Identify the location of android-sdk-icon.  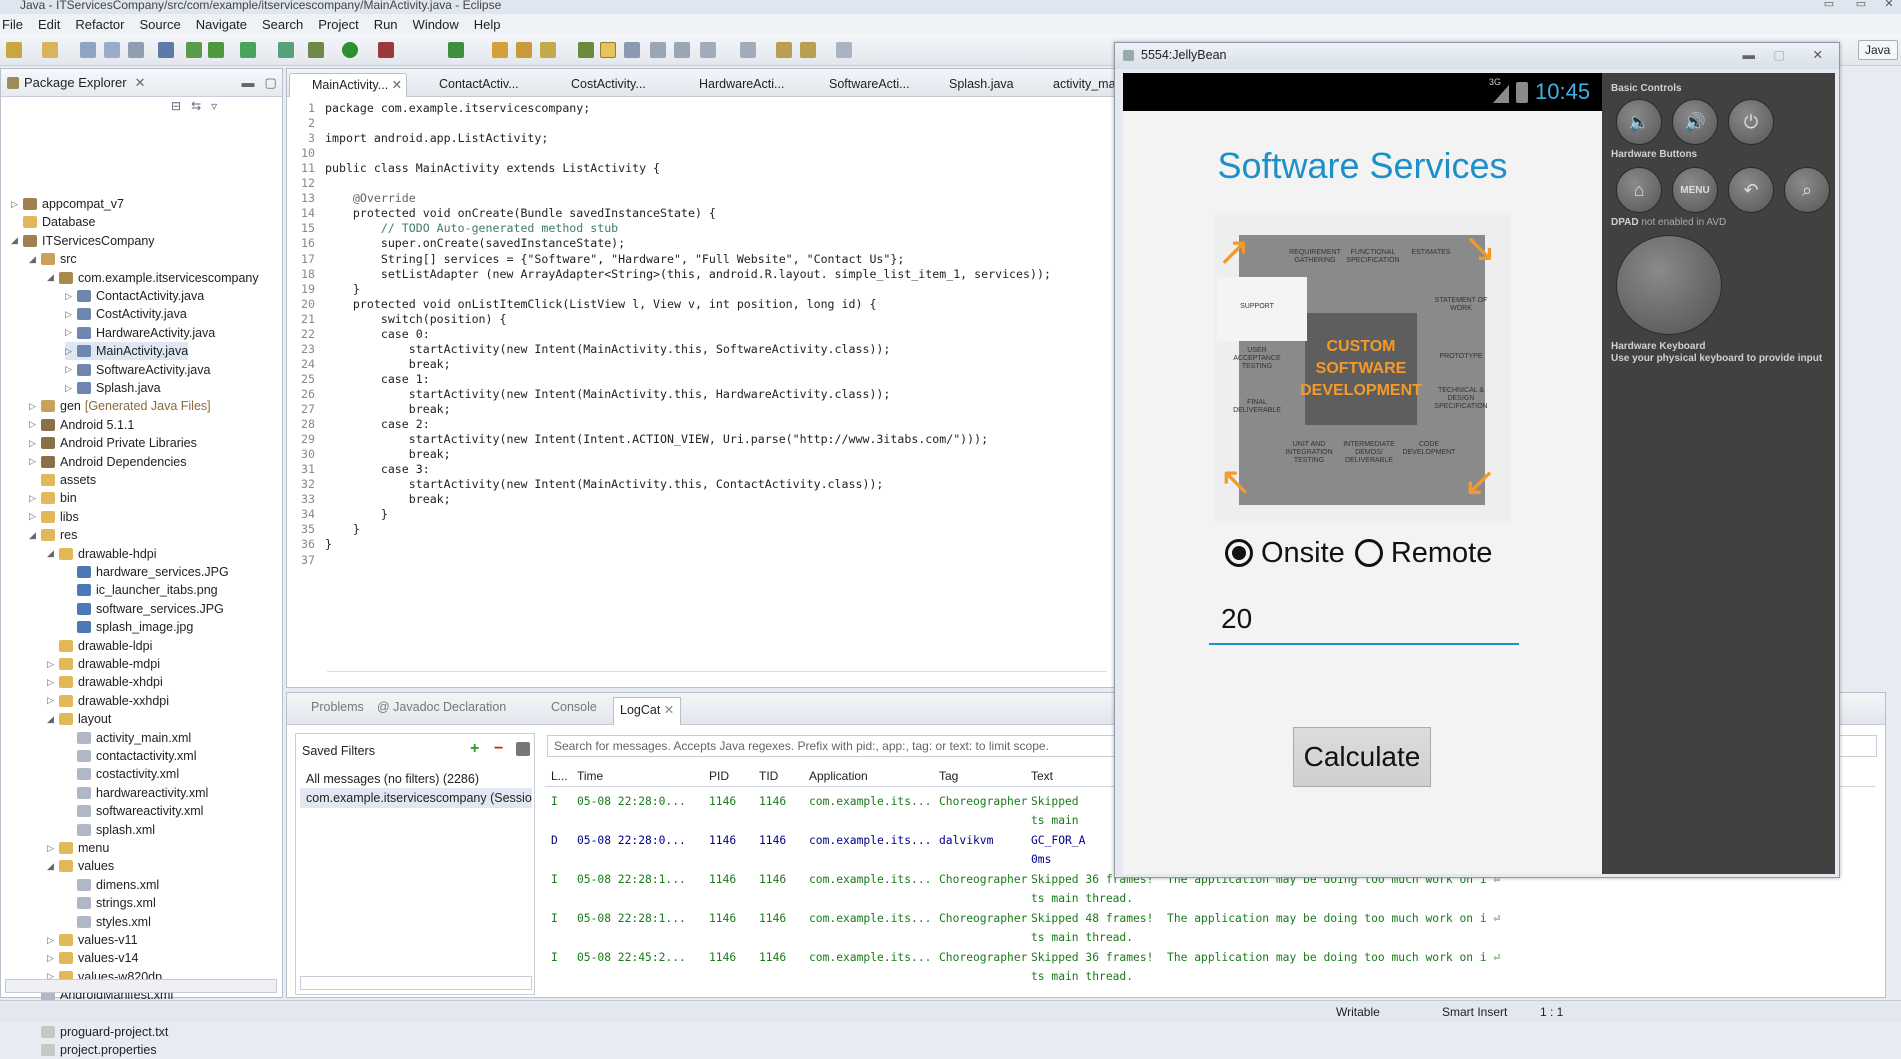
(216, 50).